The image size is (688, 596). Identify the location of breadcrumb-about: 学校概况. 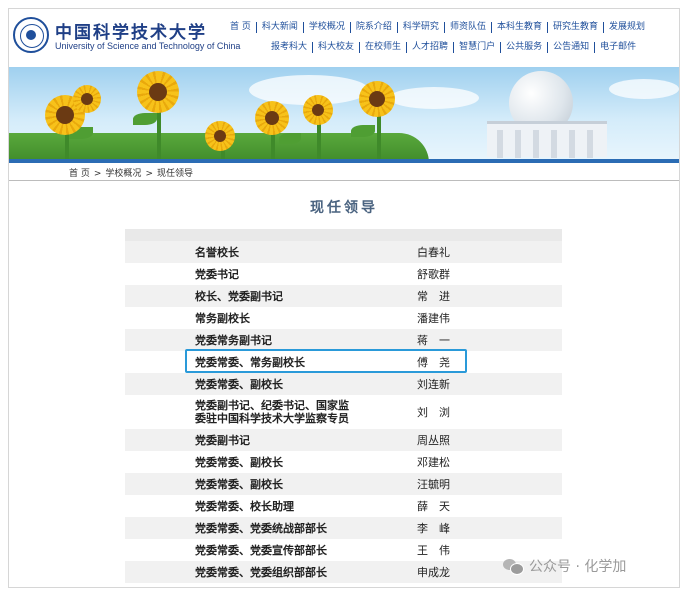
(123, 174).